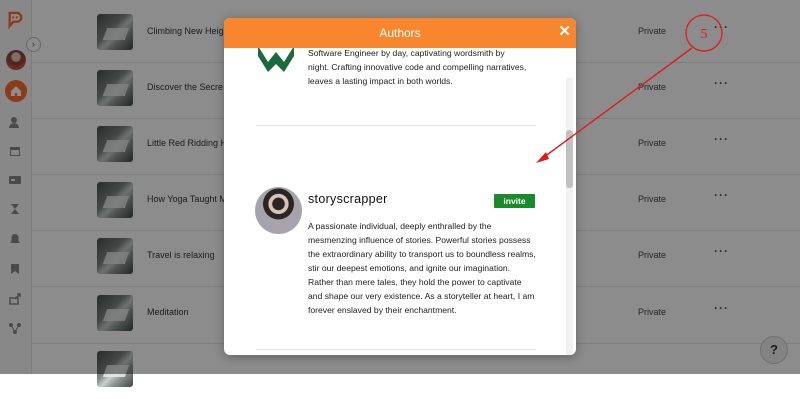 The image size is (800, 399). I want to click on author-name: storyscrapper, so click(348, 199).